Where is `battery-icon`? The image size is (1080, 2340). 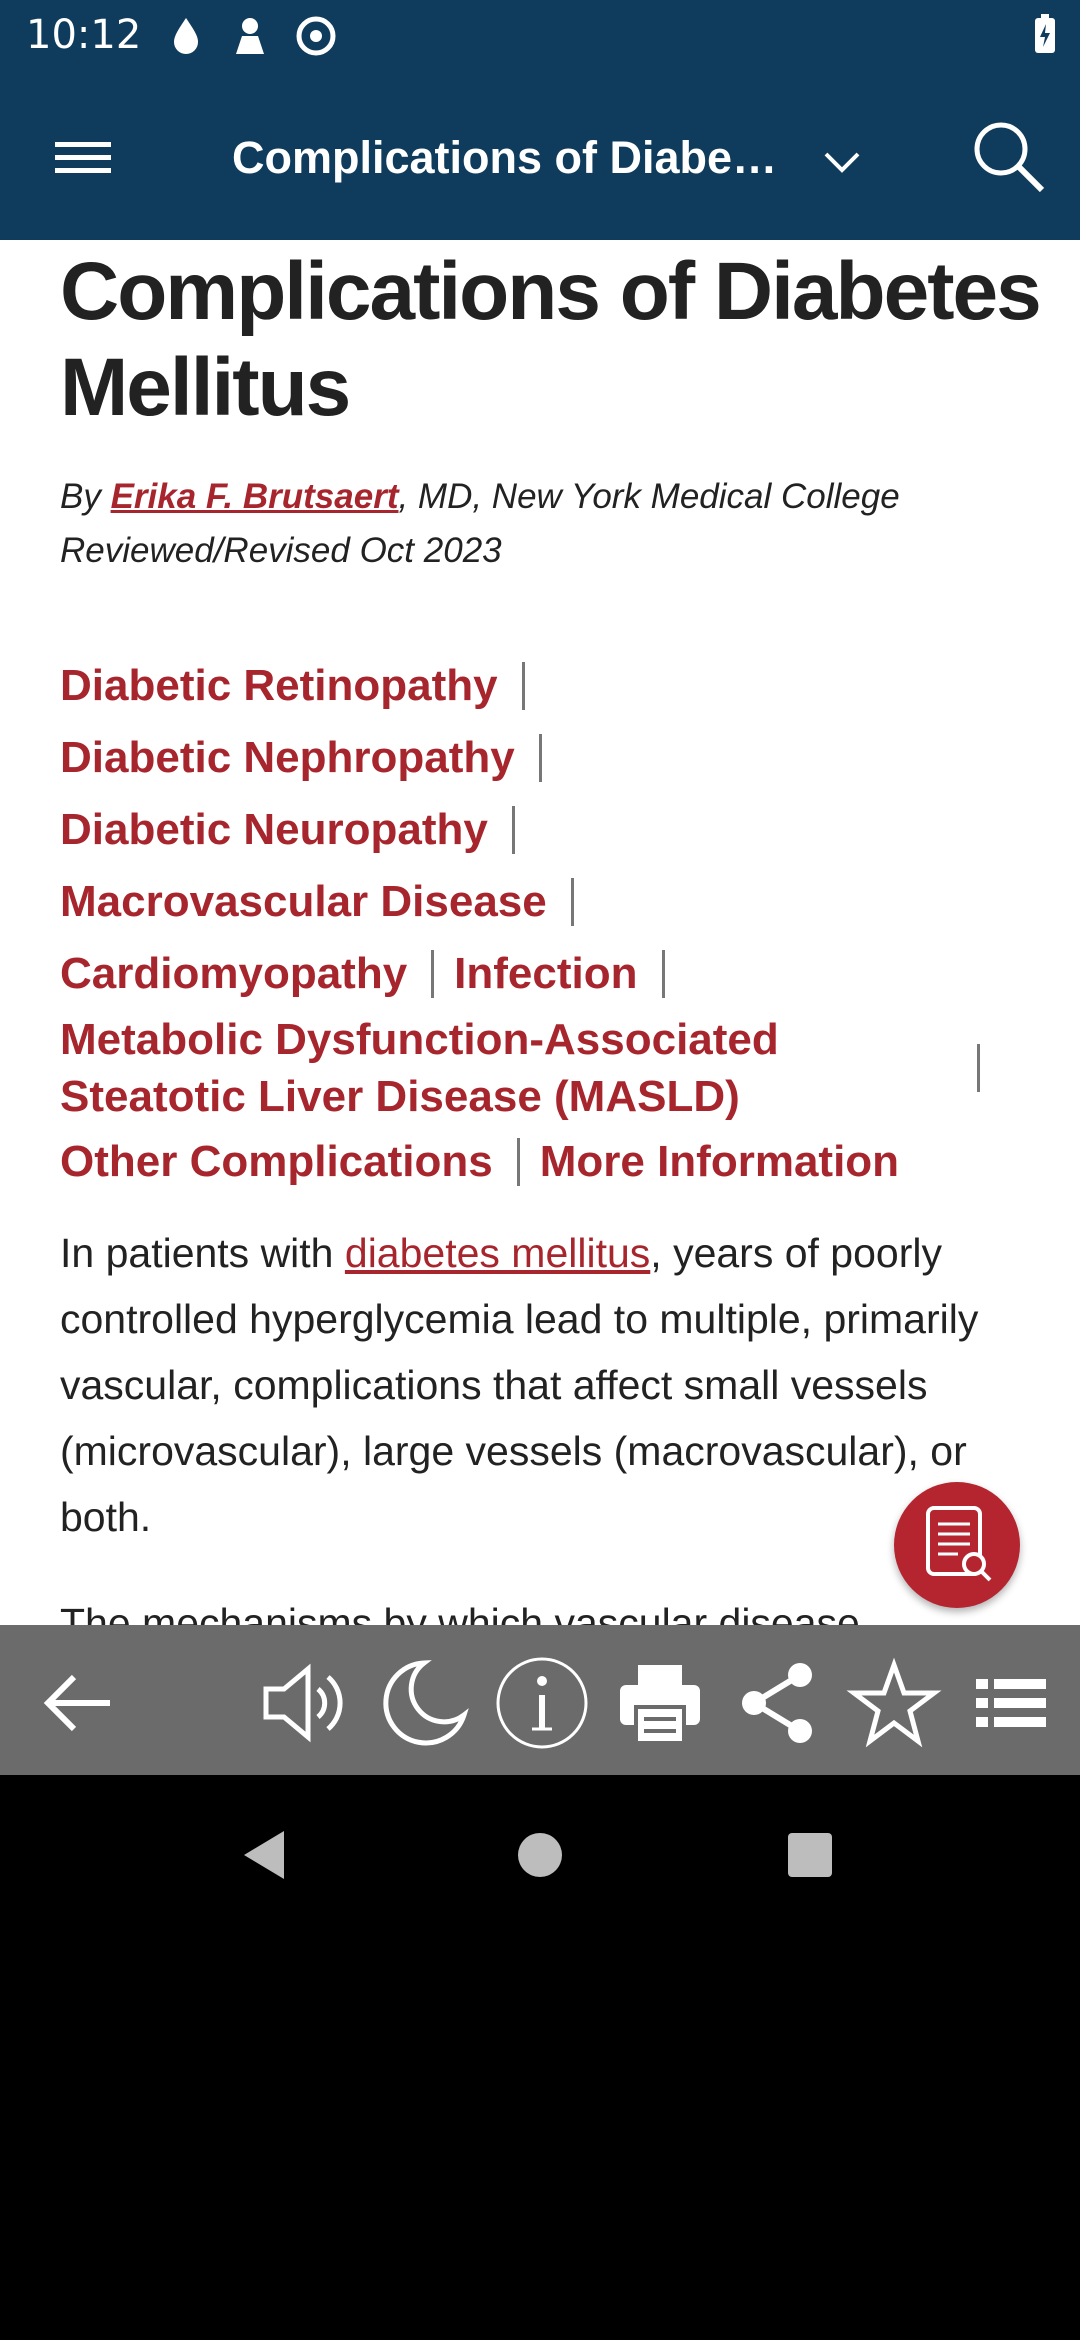 battery-icon is located at coordinates (1045, 33).